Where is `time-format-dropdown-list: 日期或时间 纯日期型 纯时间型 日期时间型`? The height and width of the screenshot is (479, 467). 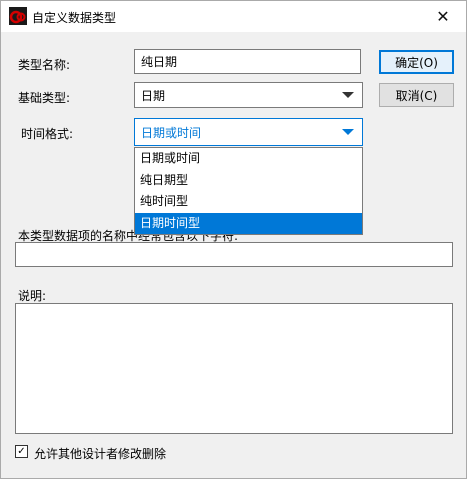 time-format-dropdown-list: 日期或时间 纯日期型 纯时间型 日期时间型 is located at coordinates (248, 191).